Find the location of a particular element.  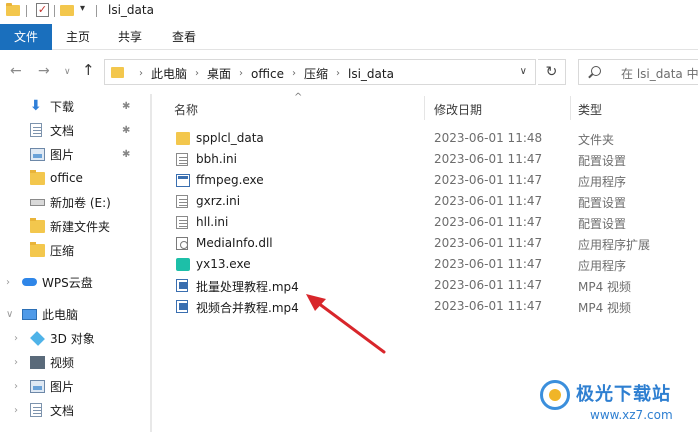

download-icon: ⬇ is located at coordinates (36, 106).